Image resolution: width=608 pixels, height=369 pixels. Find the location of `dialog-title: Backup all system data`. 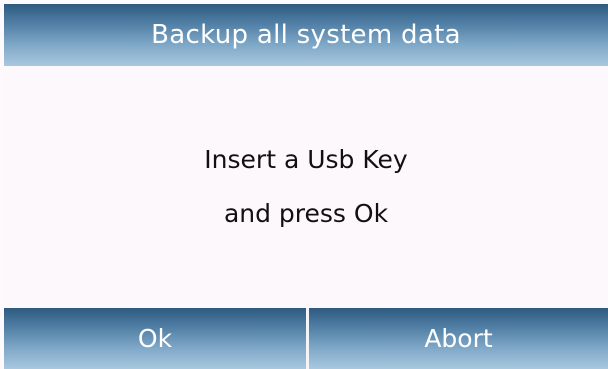

dialog-title: Backup all system data is located at coordinates (306, 35).